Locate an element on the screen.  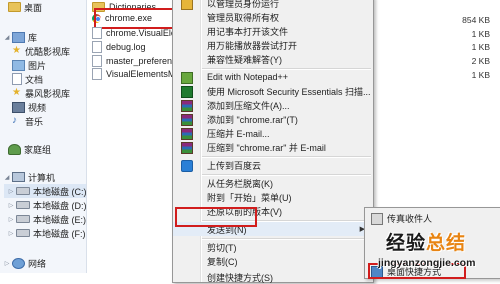
watermark: 经验总结 jingyanzongjie.com is located at coordinates (439, 250).